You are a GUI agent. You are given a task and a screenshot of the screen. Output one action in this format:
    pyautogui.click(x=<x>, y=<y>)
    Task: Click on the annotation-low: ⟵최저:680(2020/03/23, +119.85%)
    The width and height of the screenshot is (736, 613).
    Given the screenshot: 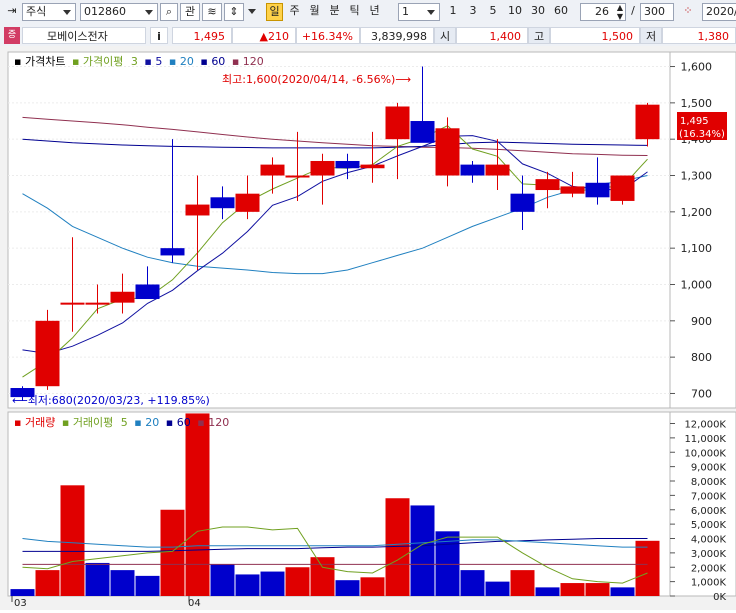 What is the action you would take?
    pyautogui.click(x=111, y=400)
    